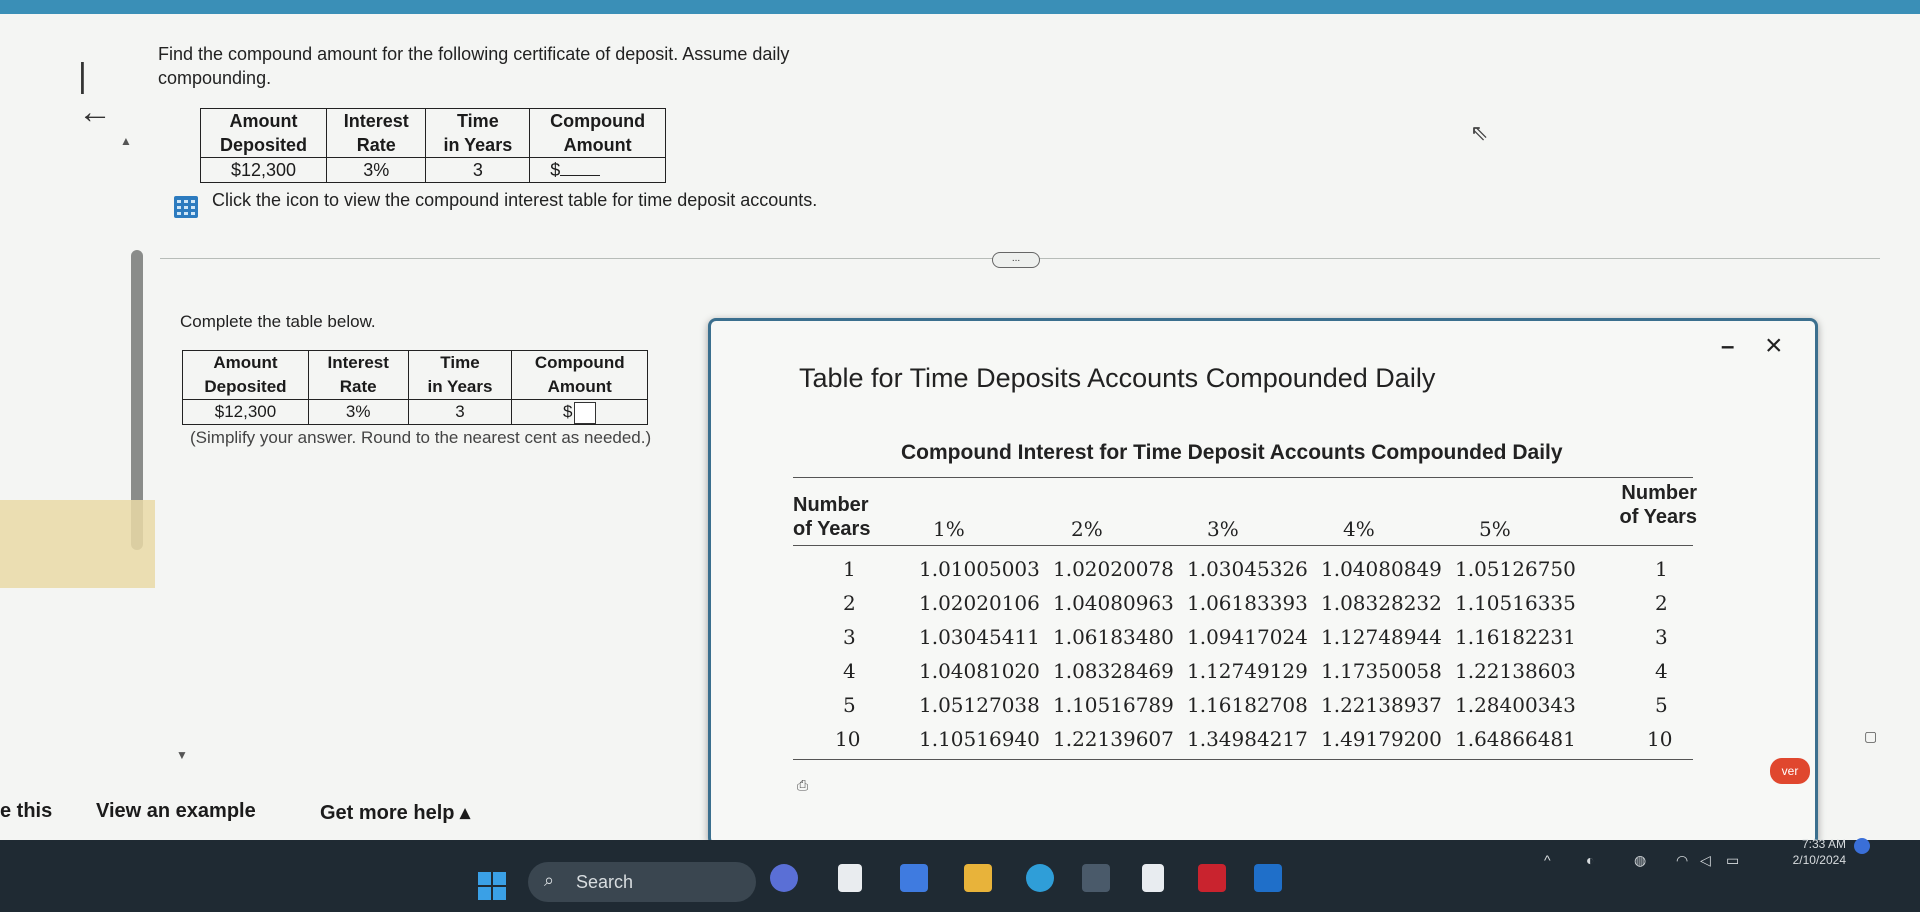  Describe the element at coordinates (278, 321) in the screenshot. I see `complete-table-label: Complete the table below.` at that location.